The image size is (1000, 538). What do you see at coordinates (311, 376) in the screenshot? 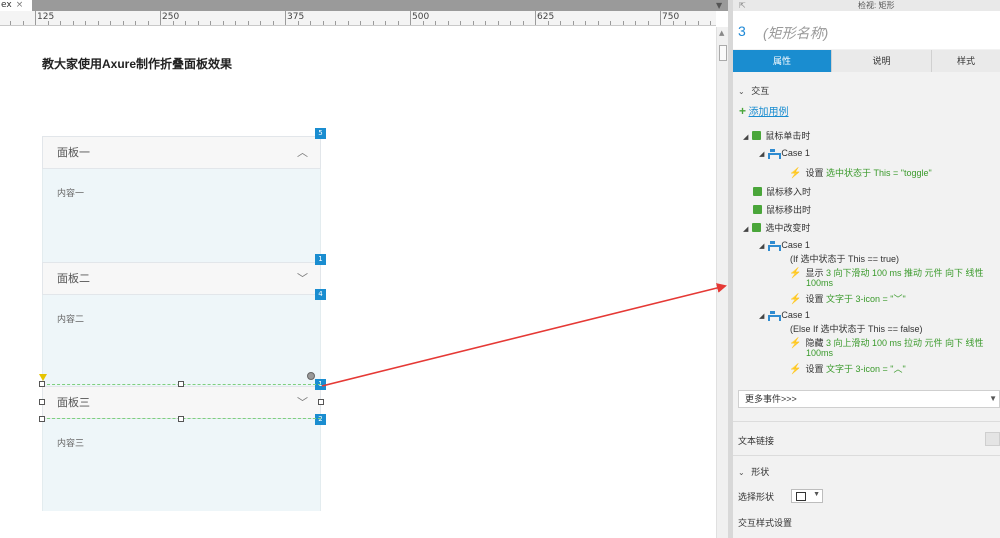
I see `corner-radius-handle` at bounding box center [311, 376].